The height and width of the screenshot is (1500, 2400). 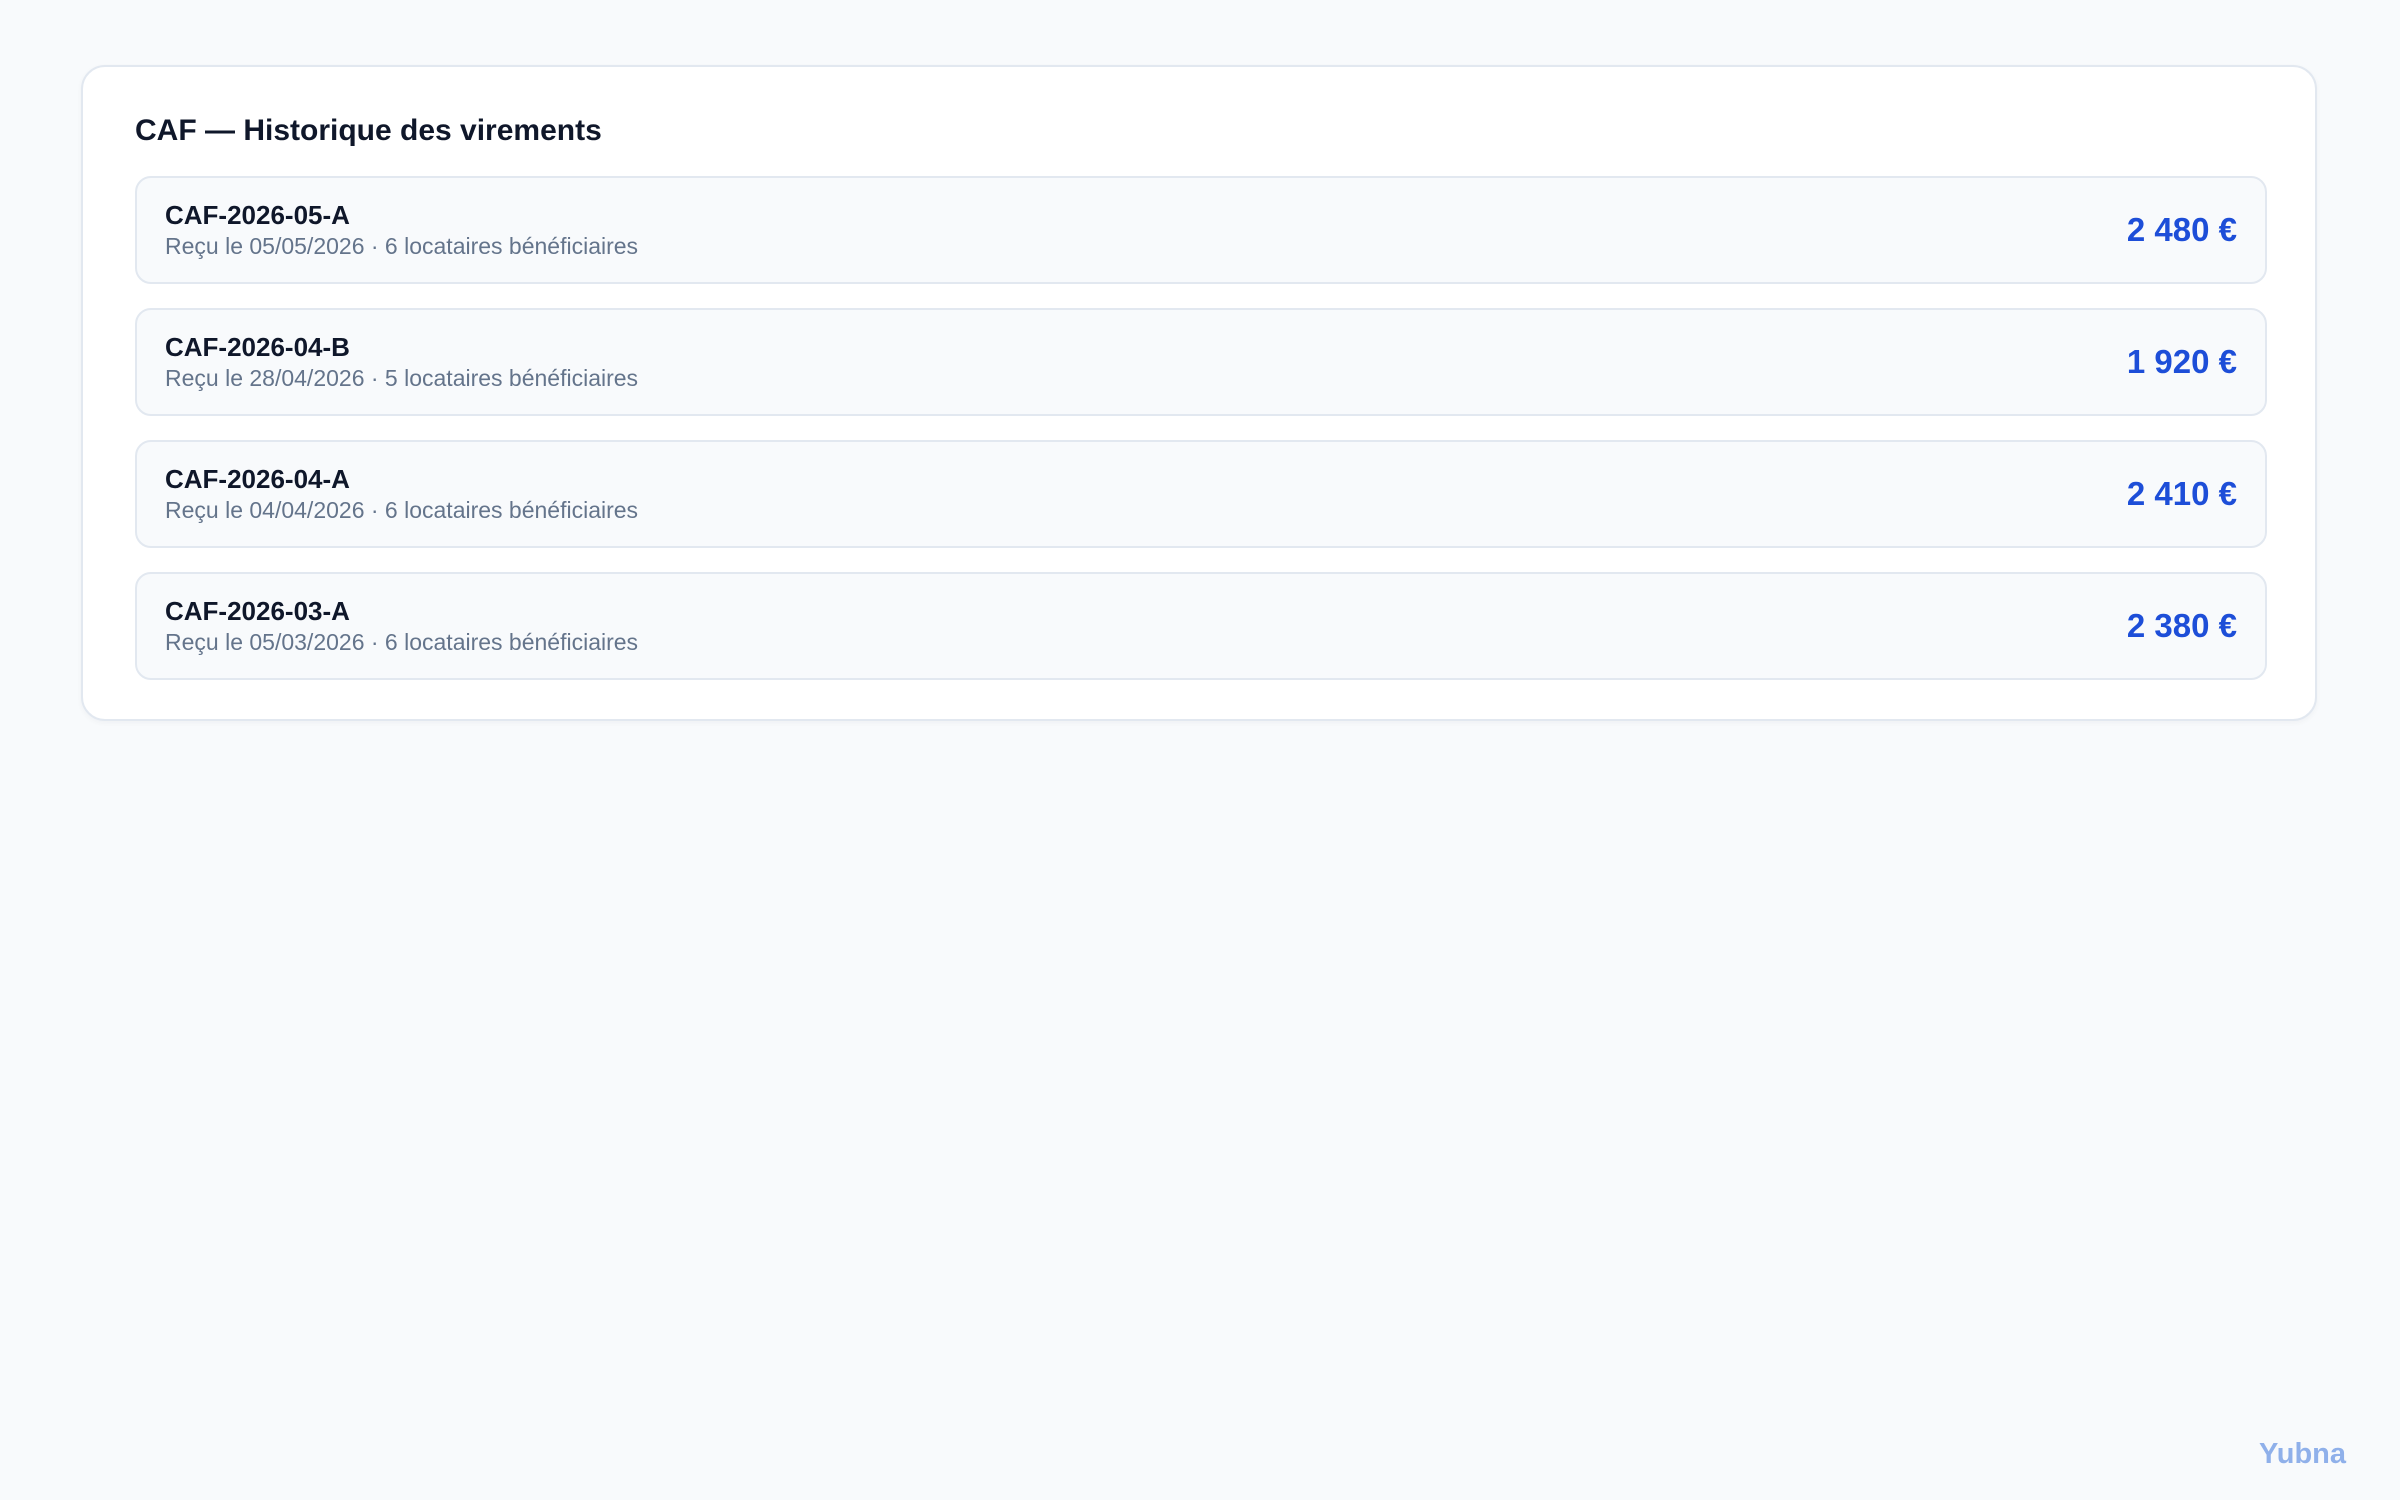 What do you see at coordinates (2181, 625) in the screenshot?
I see `transfer-amount: 2 380 €` at bounding box center [2181, 625].